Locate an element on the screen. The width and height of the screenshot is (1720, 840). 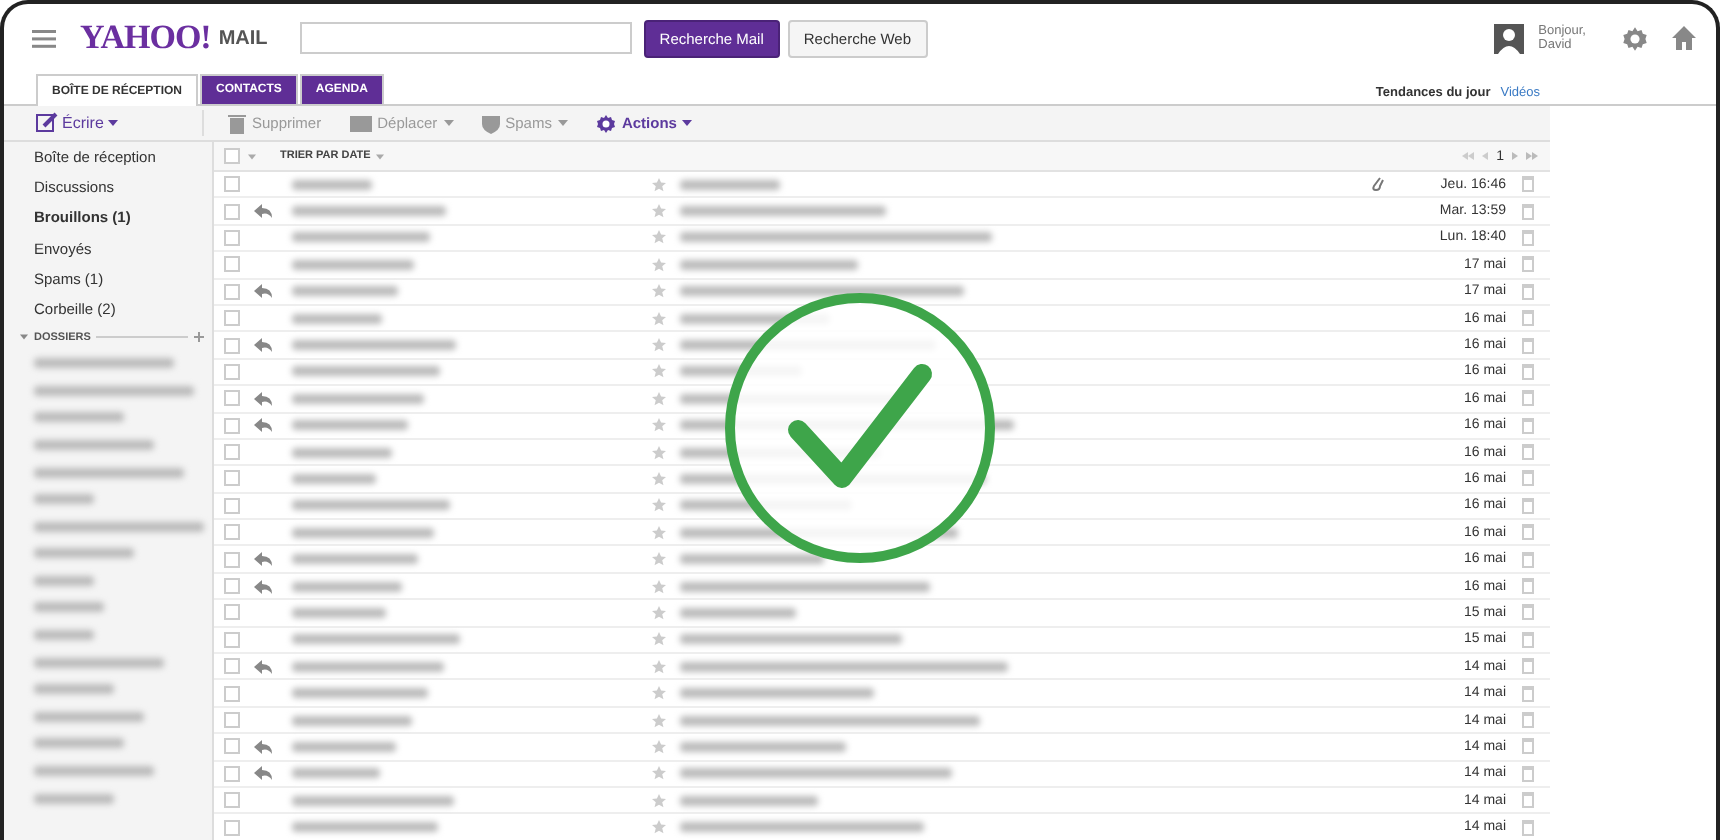
menu-icon is located at coordinates (44, 38).